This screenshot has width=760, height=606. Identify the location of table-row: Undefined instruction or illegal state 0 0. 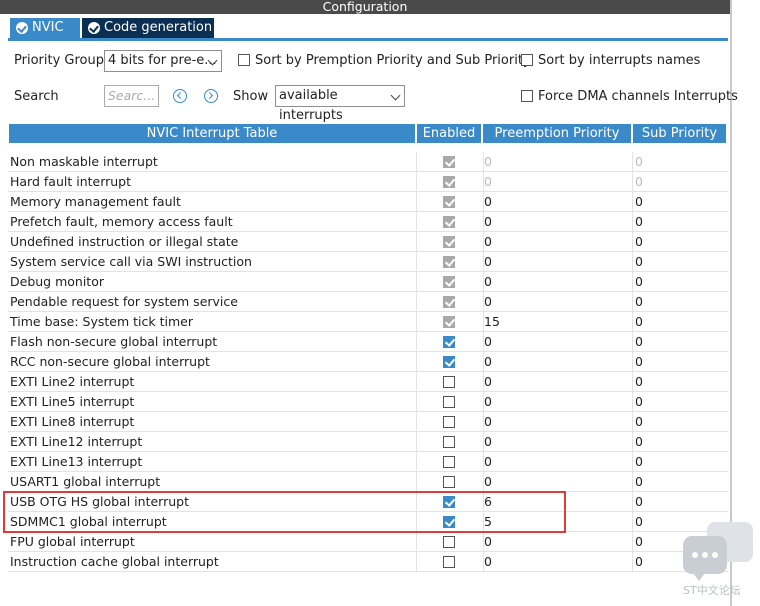
(368, 242).